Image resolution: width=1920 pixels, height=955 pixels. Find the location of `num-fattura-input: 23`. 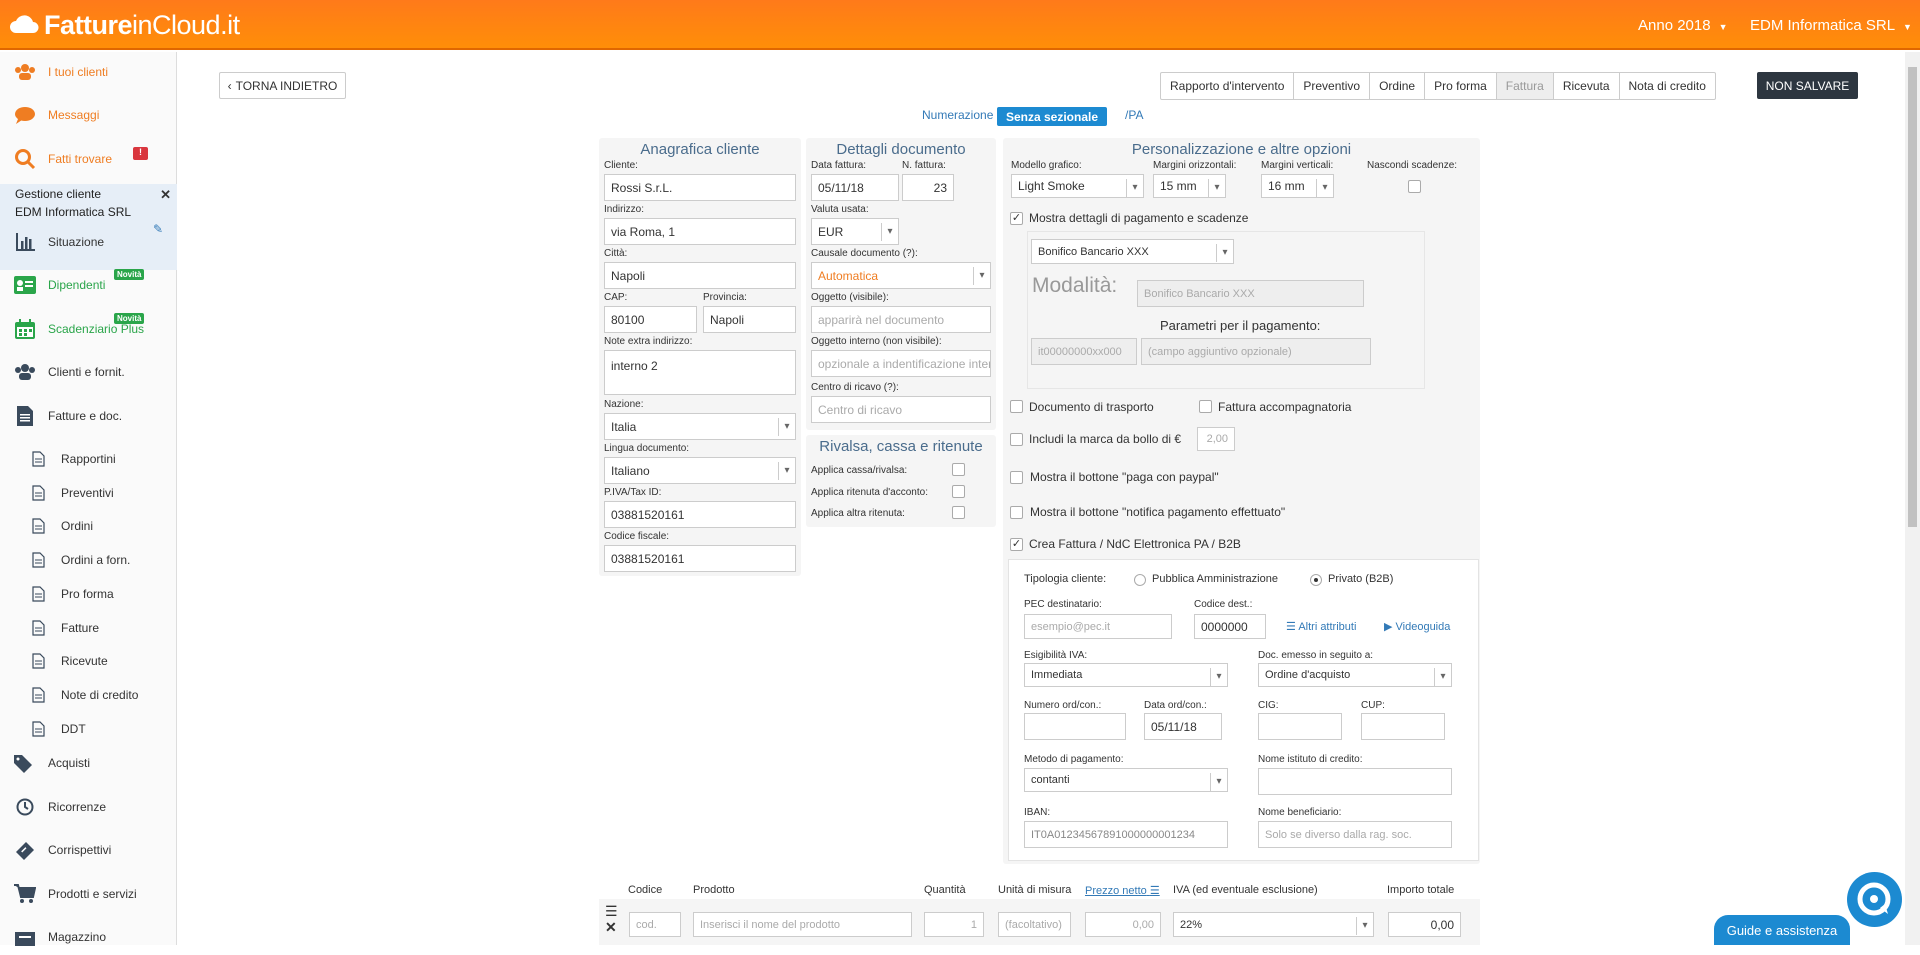

num-fattura-input: 23 is located at coordinates (928, 187).